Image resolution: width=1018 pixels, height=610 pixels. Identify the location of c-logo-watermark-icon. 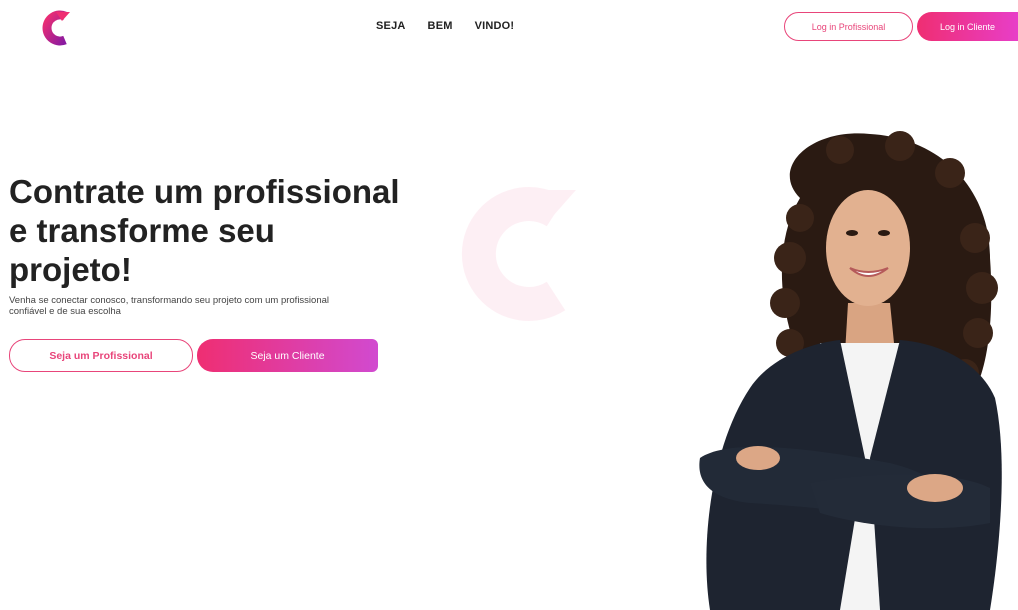
(518, 254).